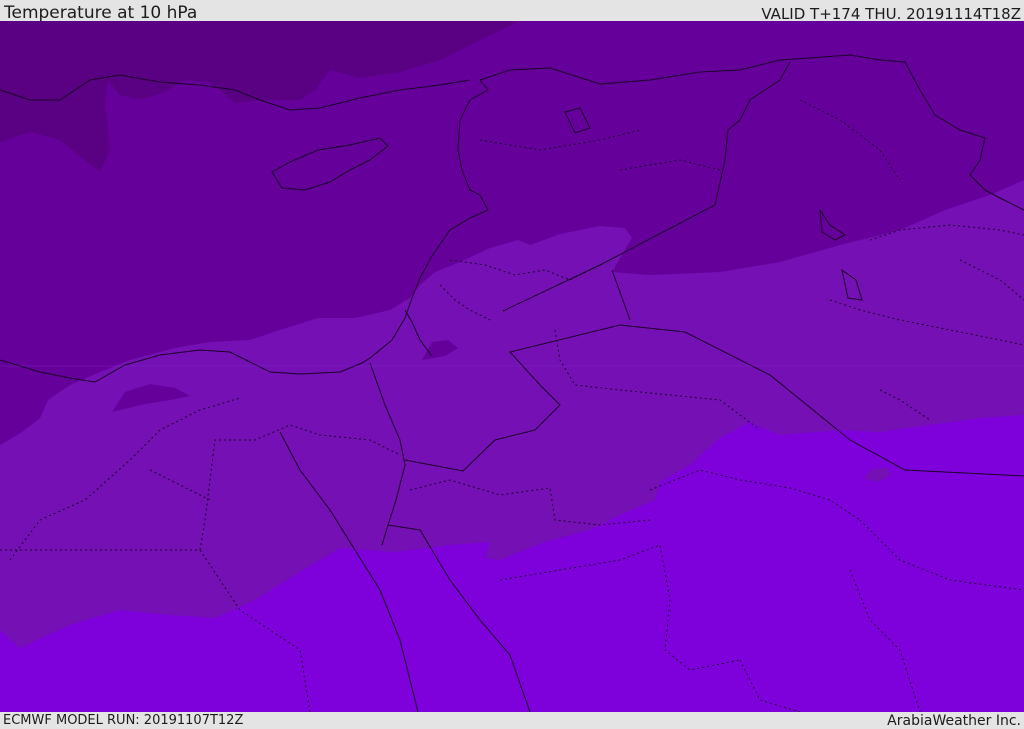 Image resolution: width=1024 pixels, height=729 pixels. What do you see at coordinates (123, 720) in the screenshot?
I see `model-run-label: ECMWF MODEL RUN: 20191107T12Z` at bounding box center [123, 720].